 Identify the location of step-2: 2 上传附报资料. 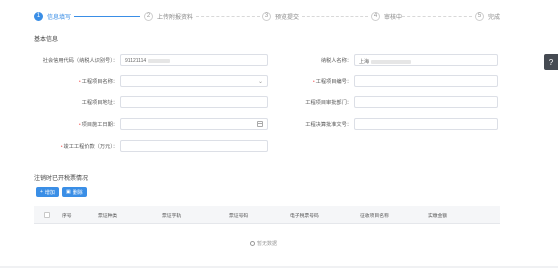
(168, 16).